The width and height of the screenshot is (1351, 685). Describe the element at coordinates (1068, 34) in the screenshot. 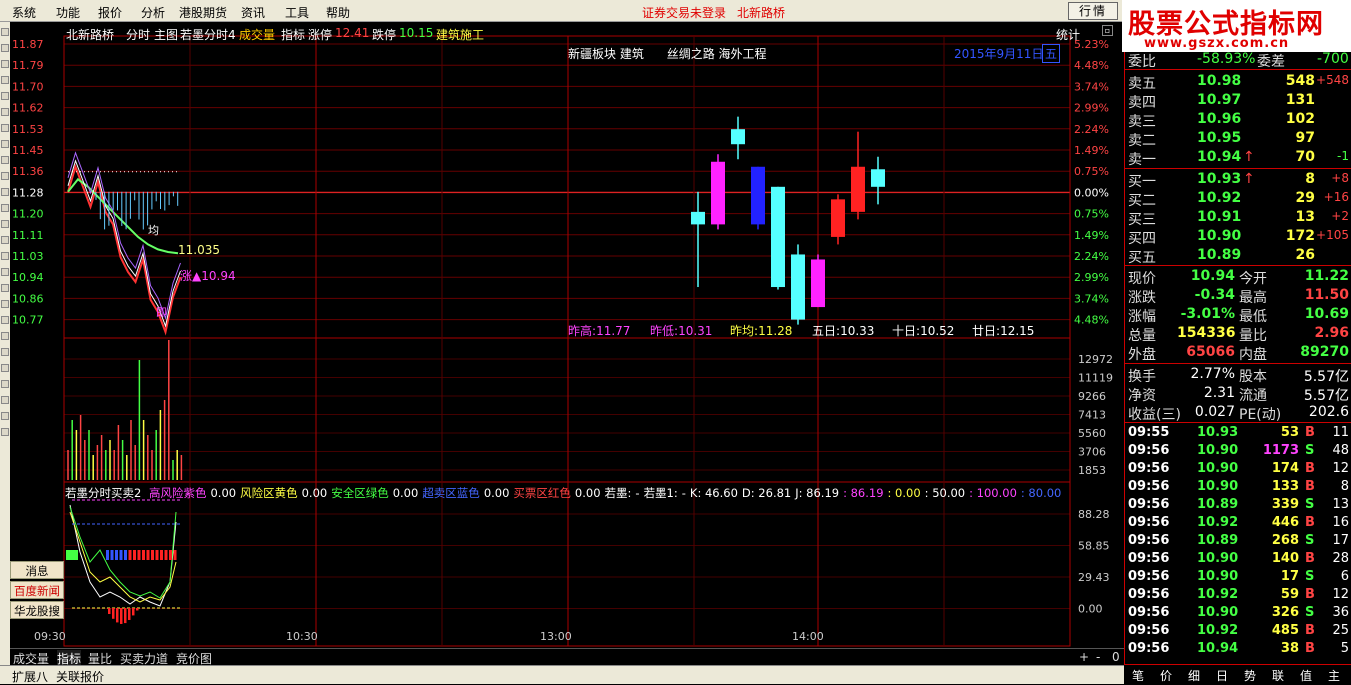

I see `stats-button: 统计` at that location.